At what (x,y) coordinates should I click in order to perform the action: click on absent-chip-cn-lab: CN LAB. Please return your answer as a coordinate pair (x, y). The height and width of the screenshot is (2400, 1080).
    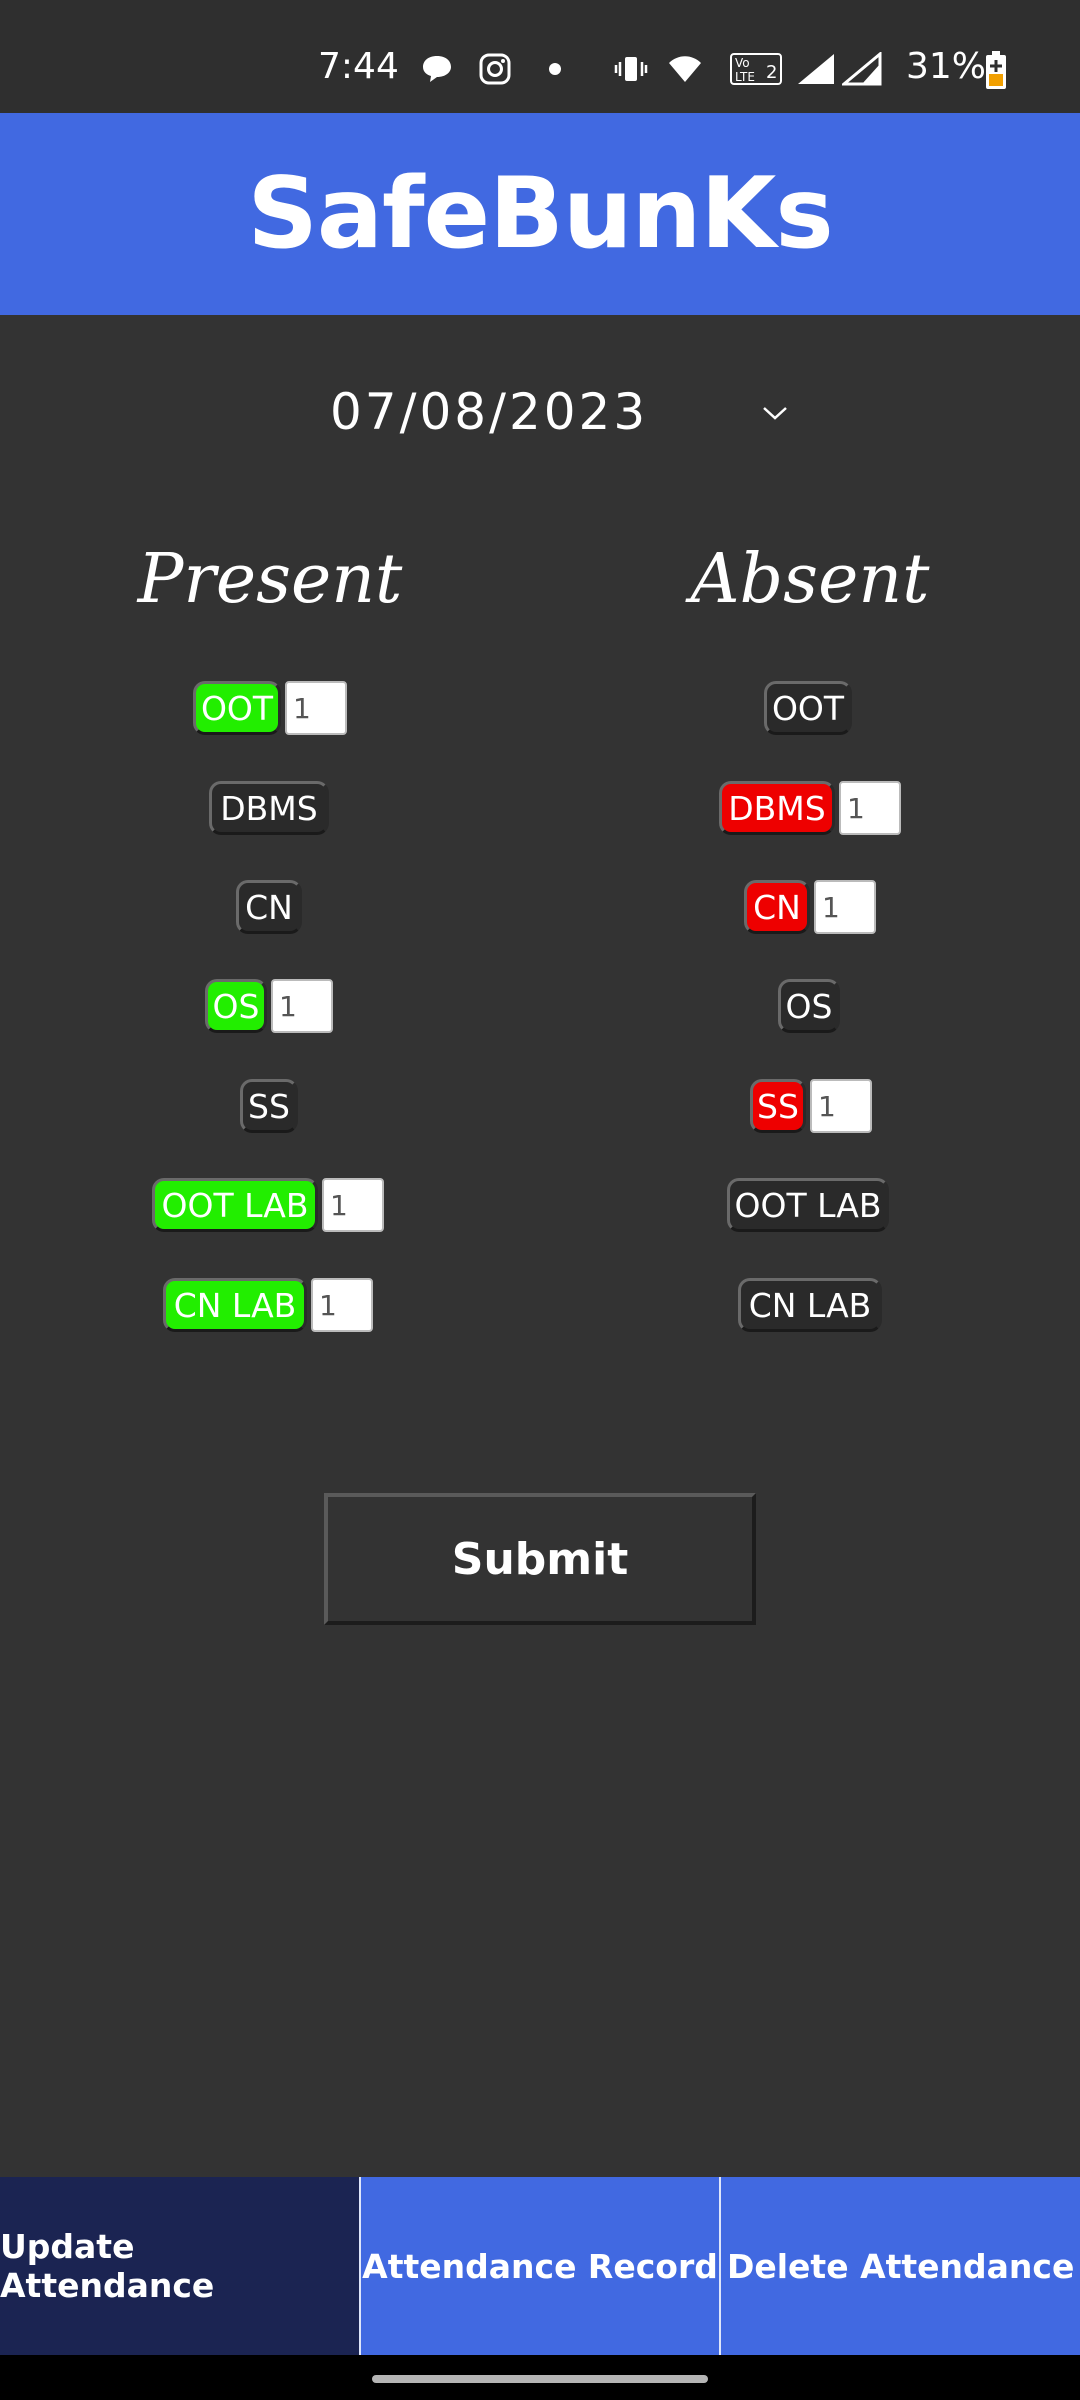
    Looking at the image, I should click on (810, 1305).